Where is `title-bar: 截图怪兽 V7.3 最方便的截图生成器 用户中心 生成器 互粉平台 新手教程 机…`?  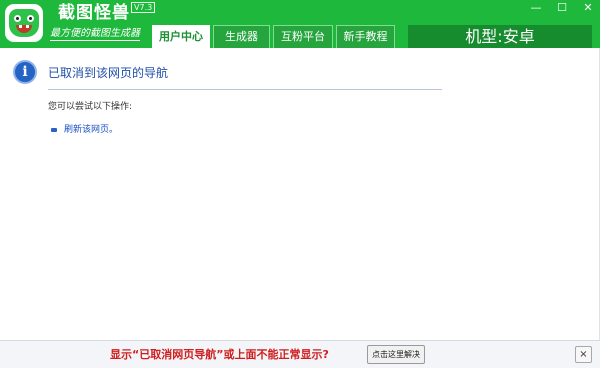 title-bar: 截图怪兽 V7.3 最方便的截图生成器 用户中心 生成器 互粉平台 新手教程 机… is located at coordinates (300, 24).